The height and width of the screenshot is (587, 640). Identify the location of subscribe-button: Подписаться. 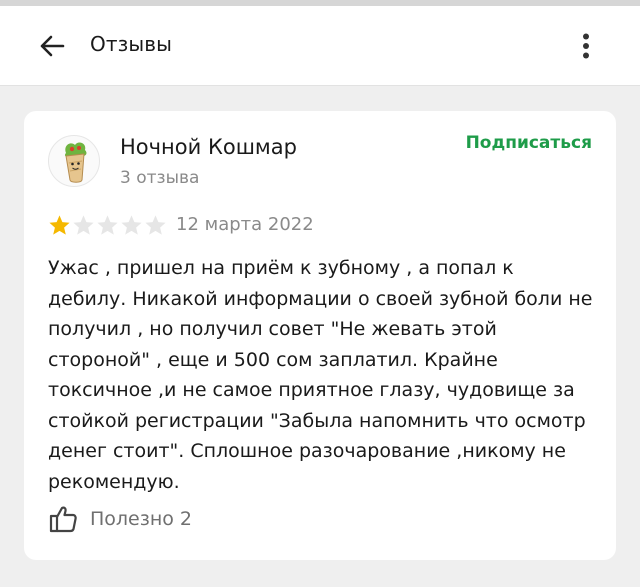
(529, 143).